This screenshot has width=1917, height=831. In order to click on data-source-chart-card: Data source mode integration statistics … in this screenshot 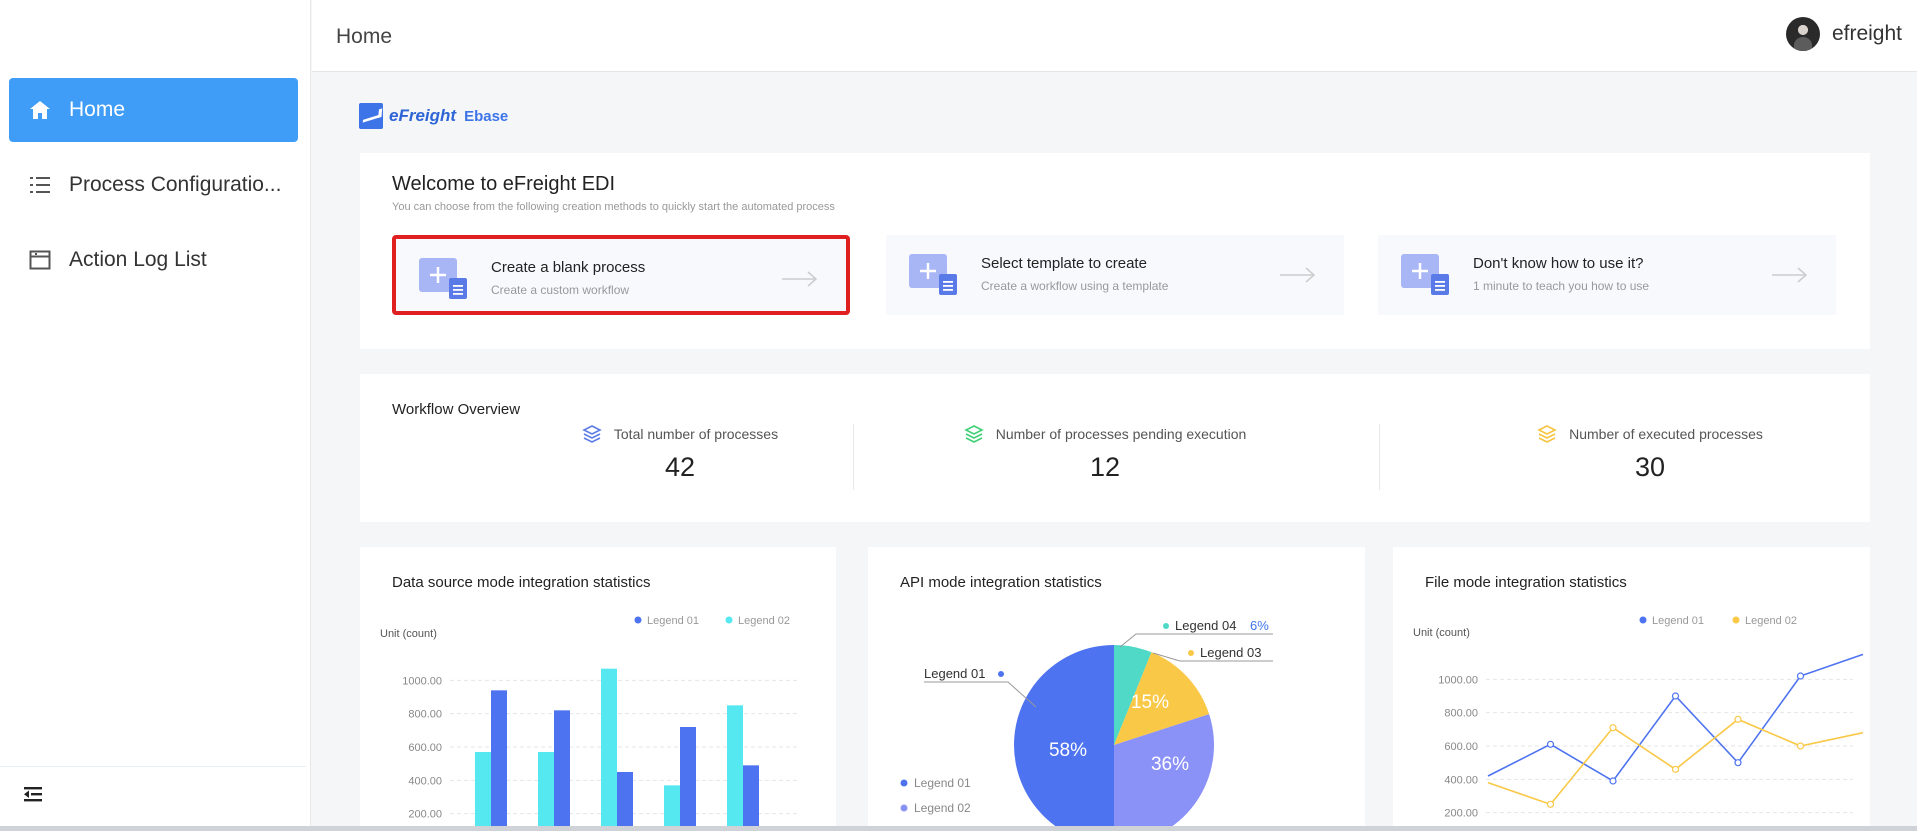, I will do `click(598, 689)`.